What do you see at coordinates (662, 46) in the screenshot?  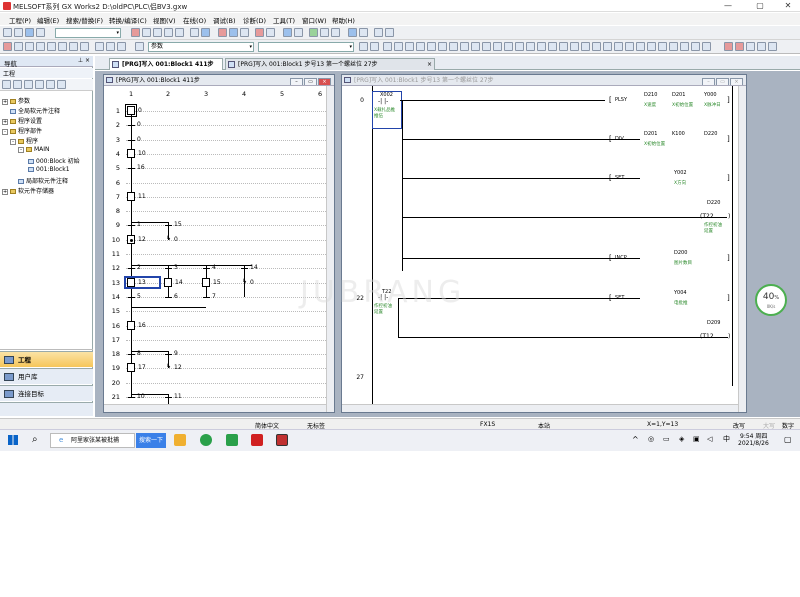 I see `comment-edit-icon` at bounding box center [662, 46].